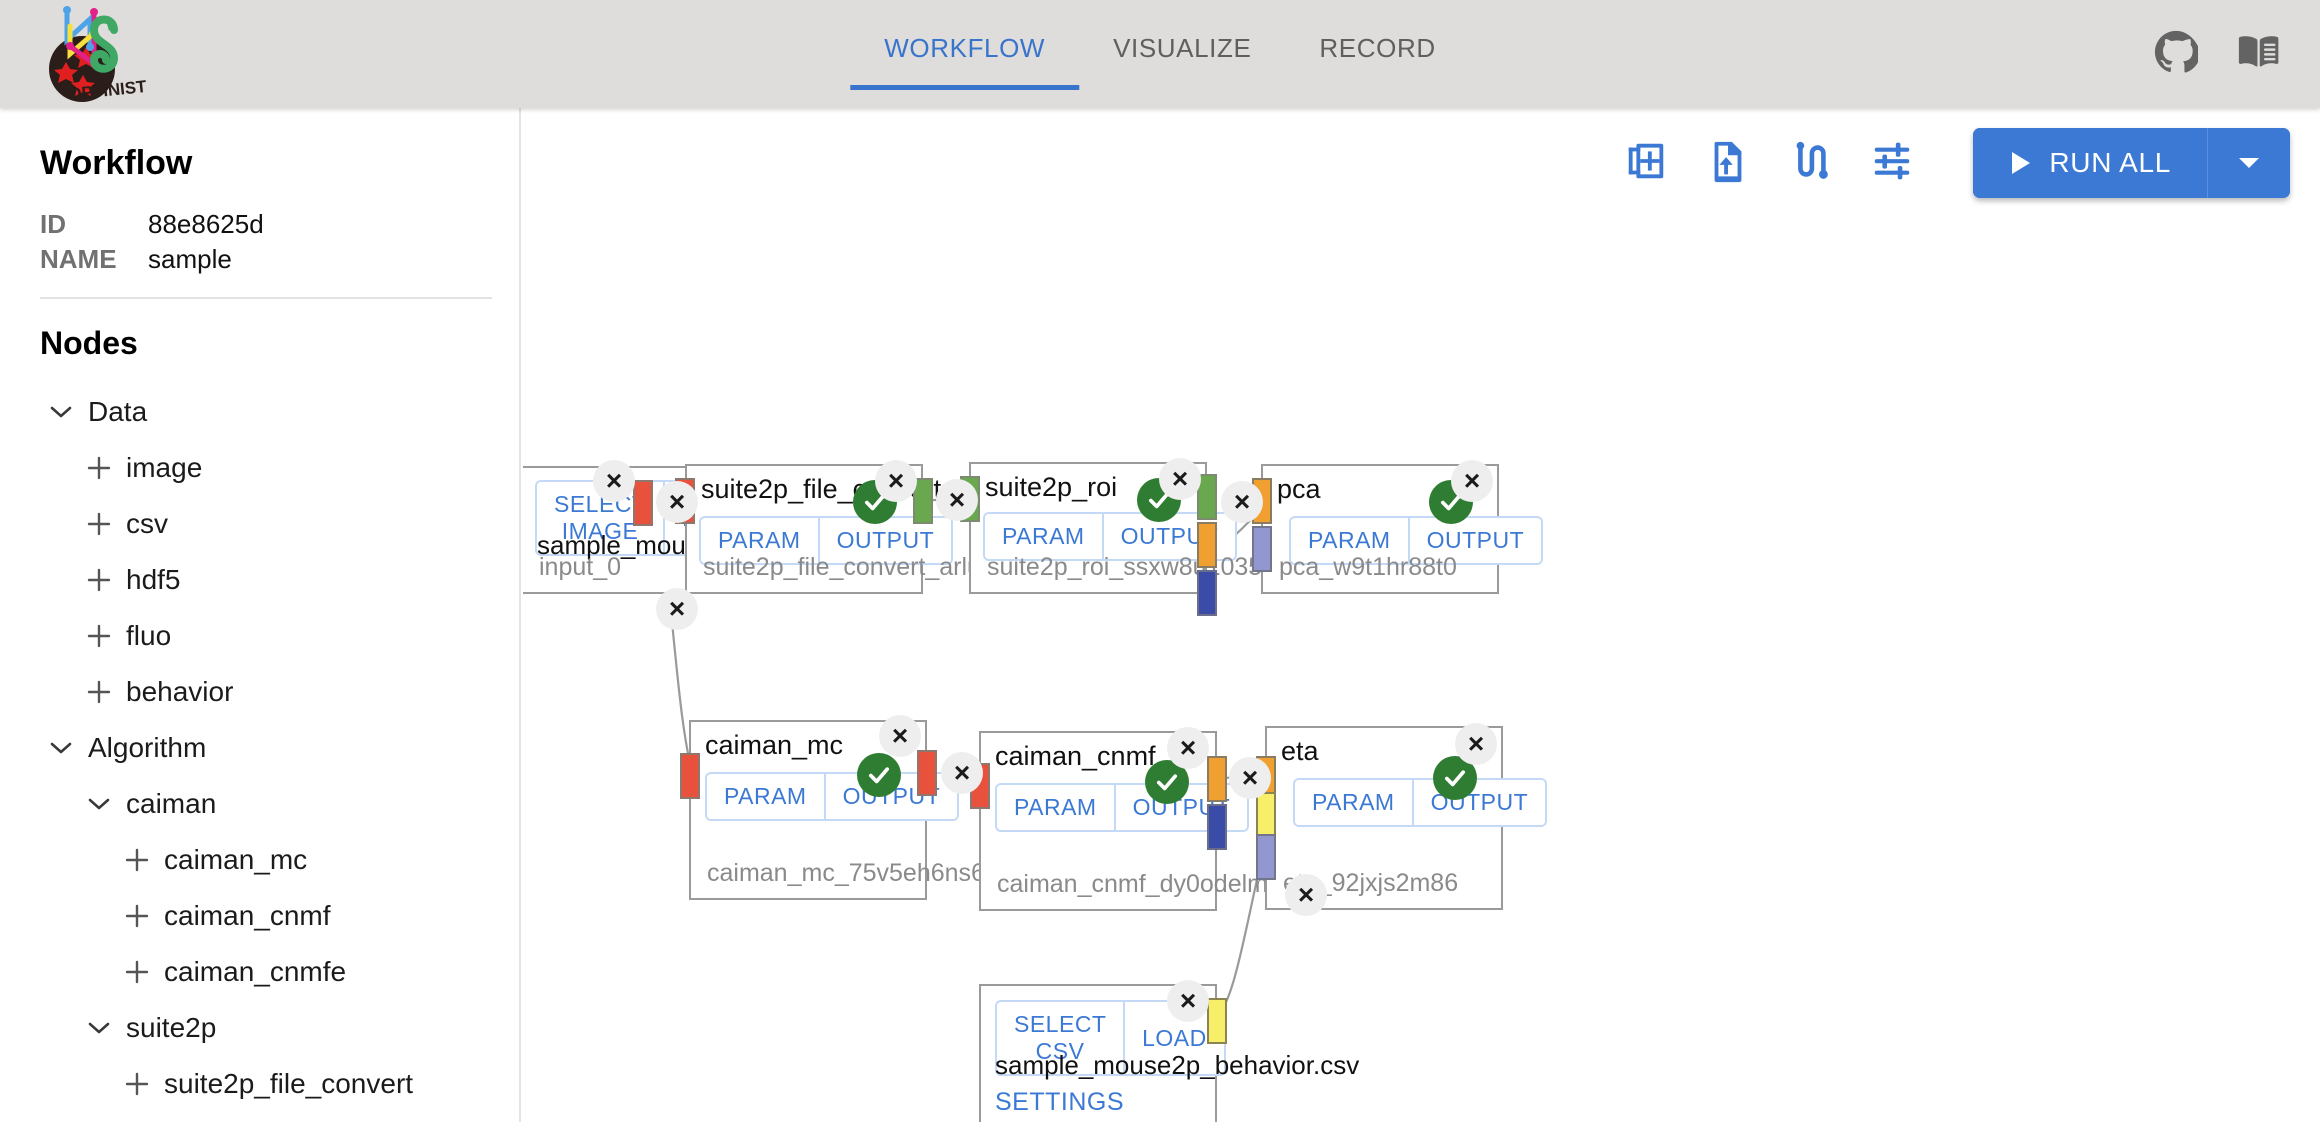 The image size is (2320, 1122). What do you see at coordinates (164, 467) in the screenshot?
I see `tree-item-label: image` at bounding box center [164, 467].